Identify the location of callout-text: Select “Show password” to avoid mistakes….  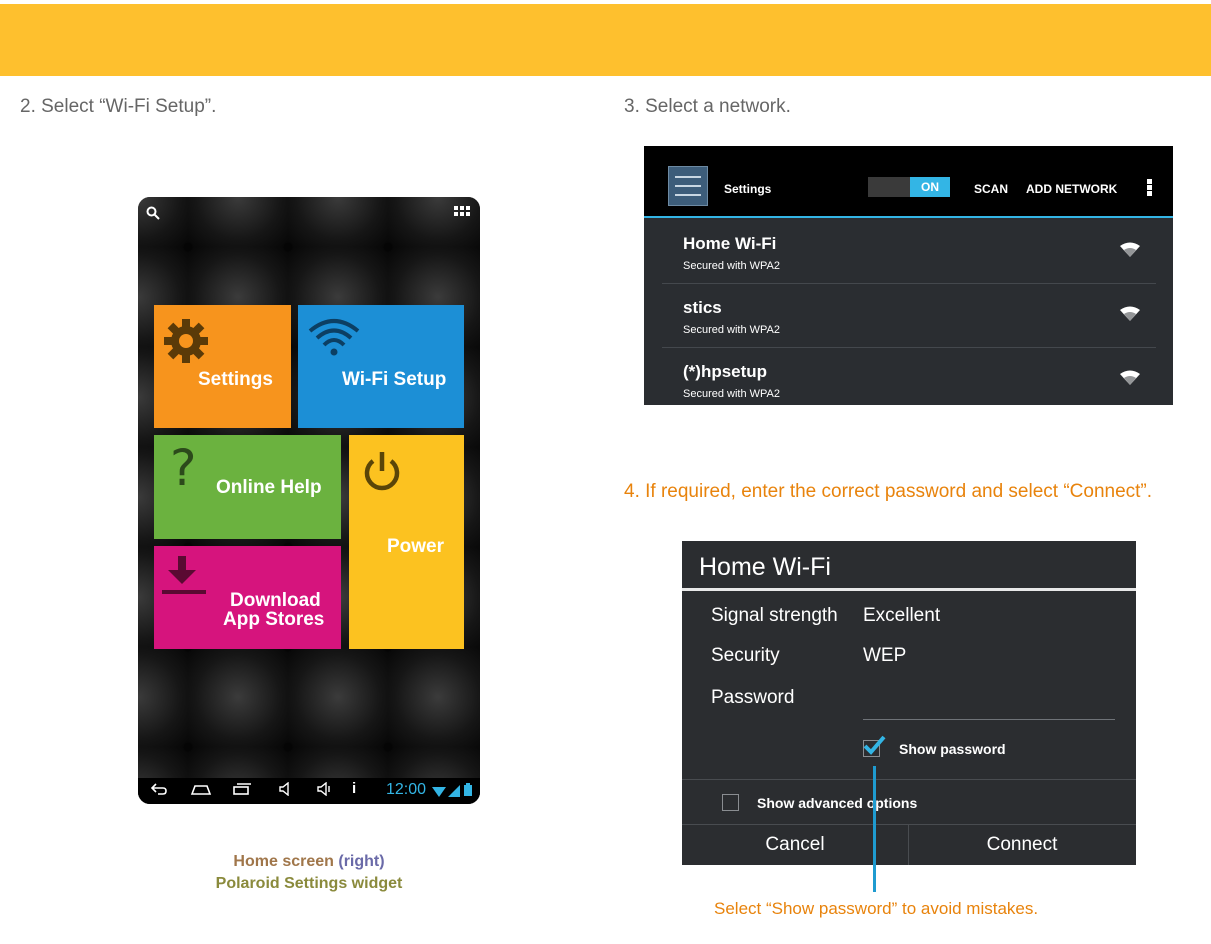
(876, 908).